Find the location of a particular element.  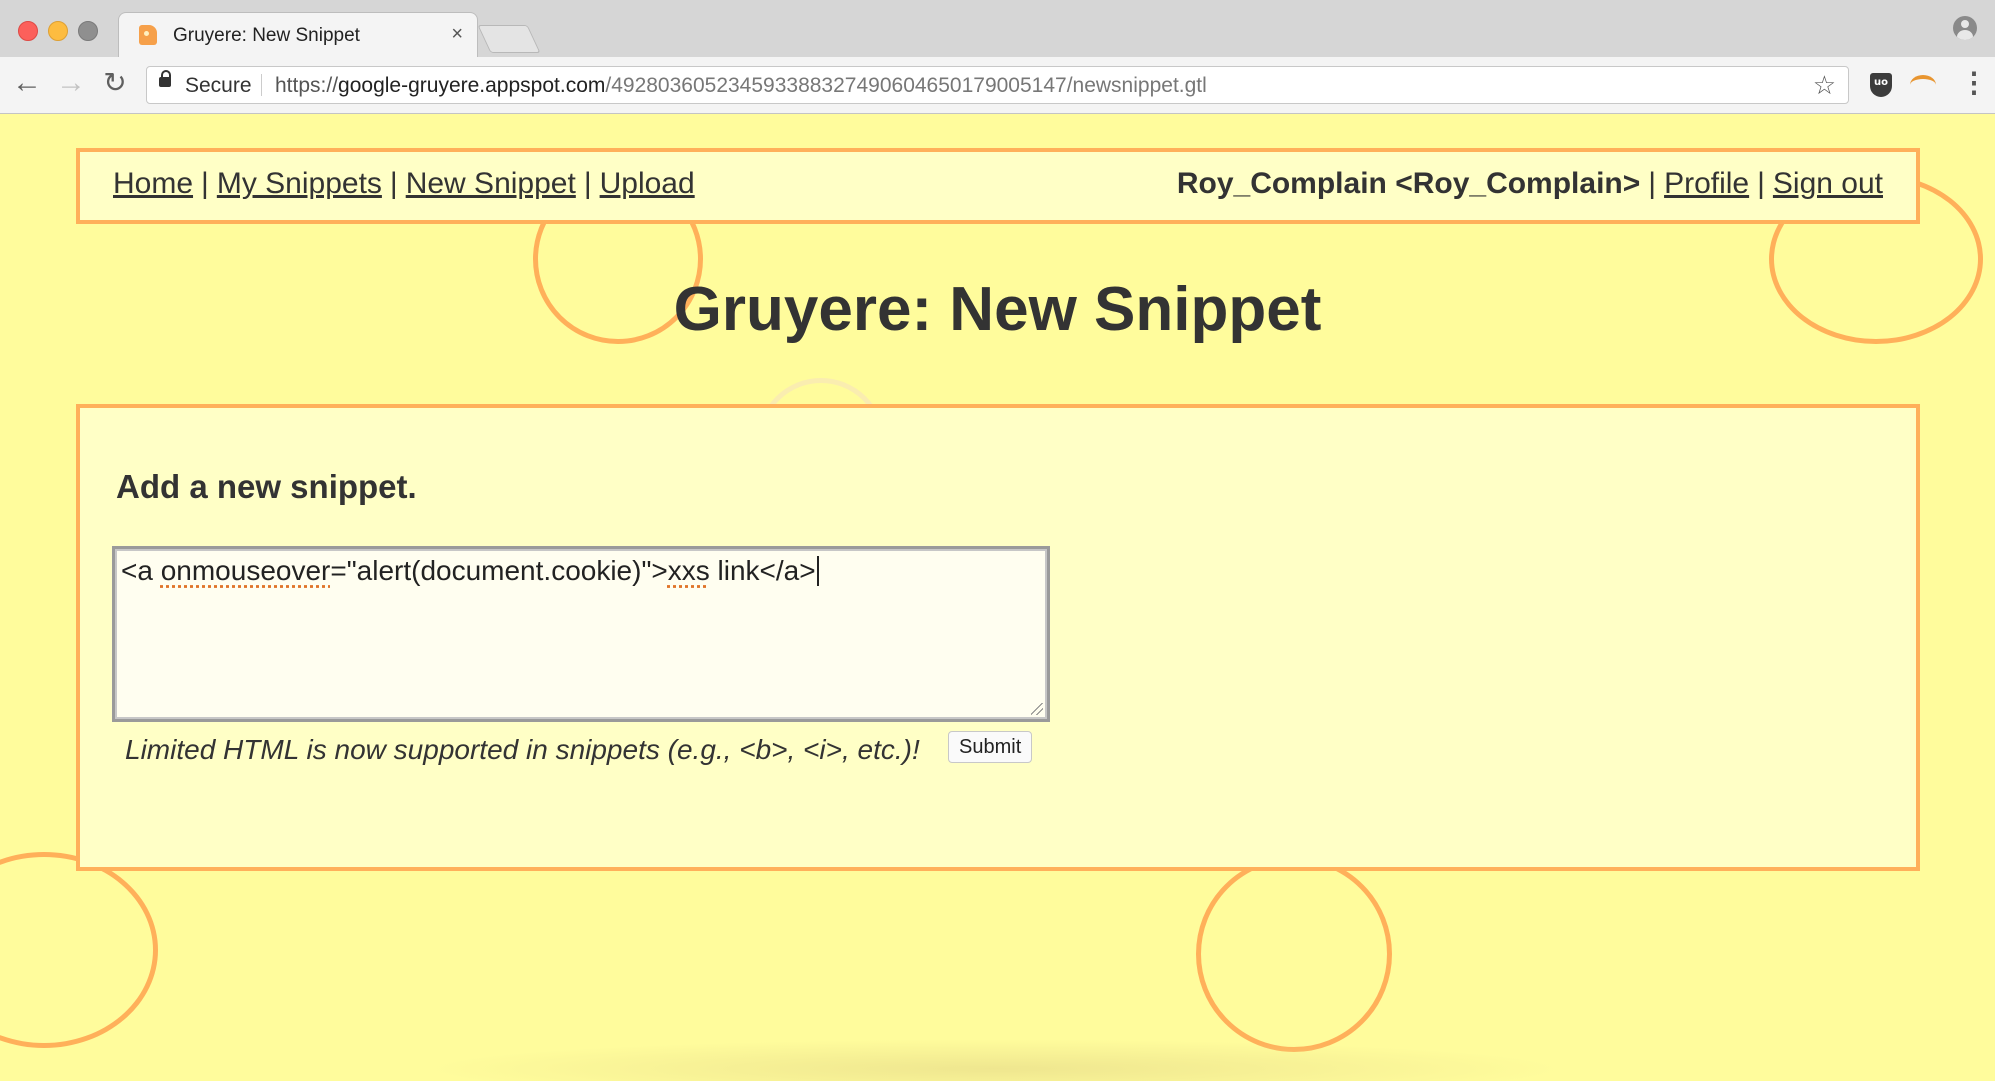

snippet-text-part: <a is located at coordinates (141, 570).